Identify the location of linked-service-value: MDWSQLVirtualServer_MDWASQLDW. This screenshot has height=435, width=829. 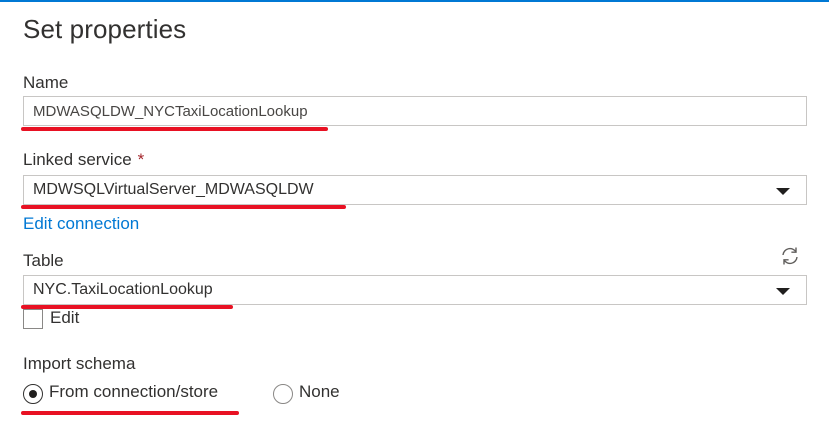
(173, 189).